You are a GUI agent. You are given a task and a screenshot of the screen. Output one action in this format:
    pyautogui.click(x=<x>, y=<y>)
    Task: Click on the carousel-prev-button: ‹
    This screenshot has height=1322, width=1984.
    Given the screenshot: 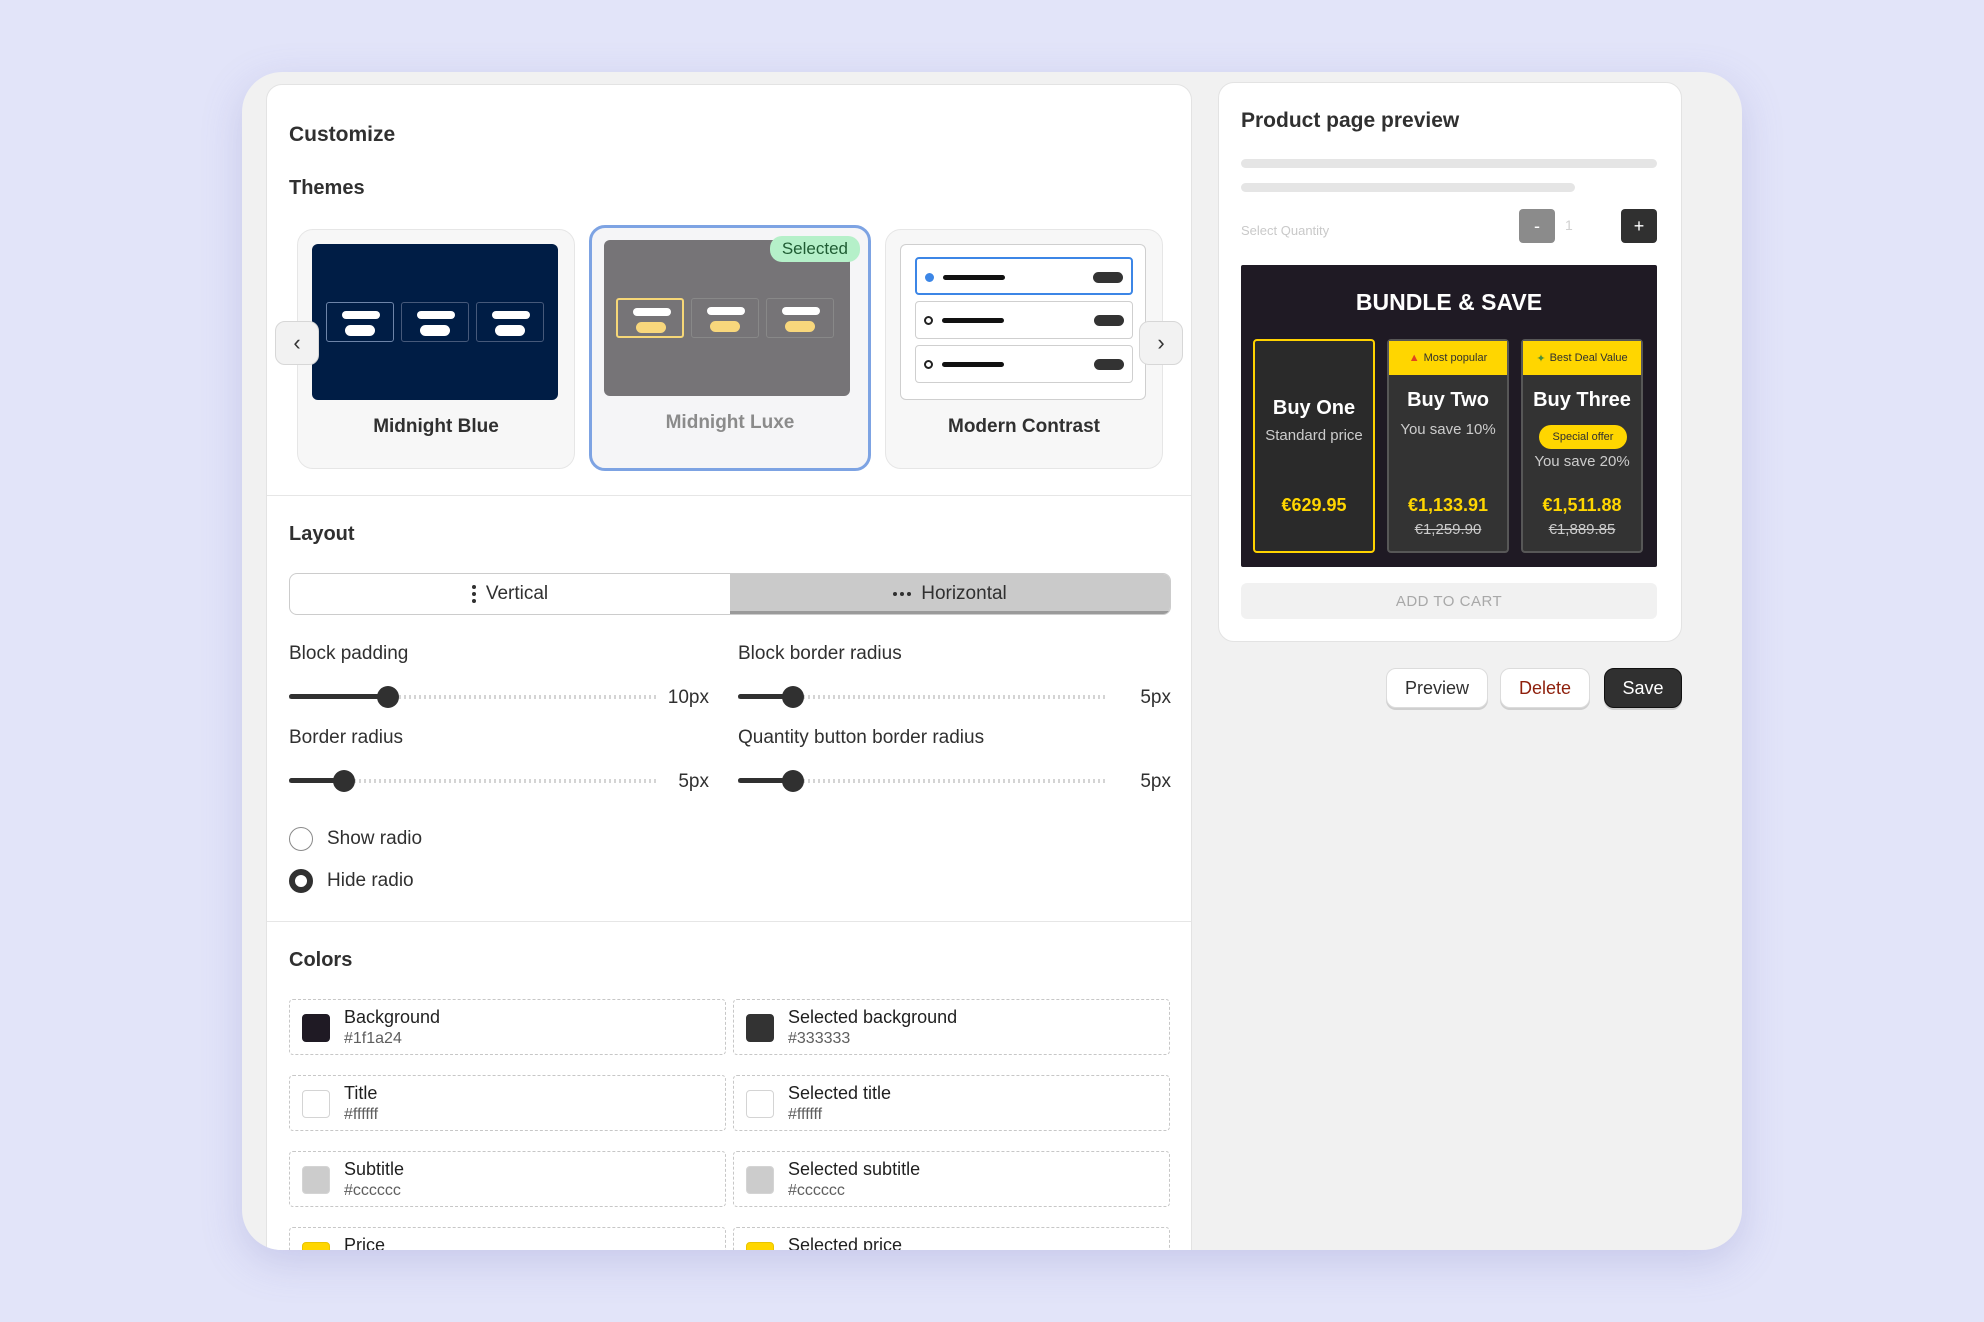 What is the action you would take?
    pyautogui.click(x=297, y=343)
    